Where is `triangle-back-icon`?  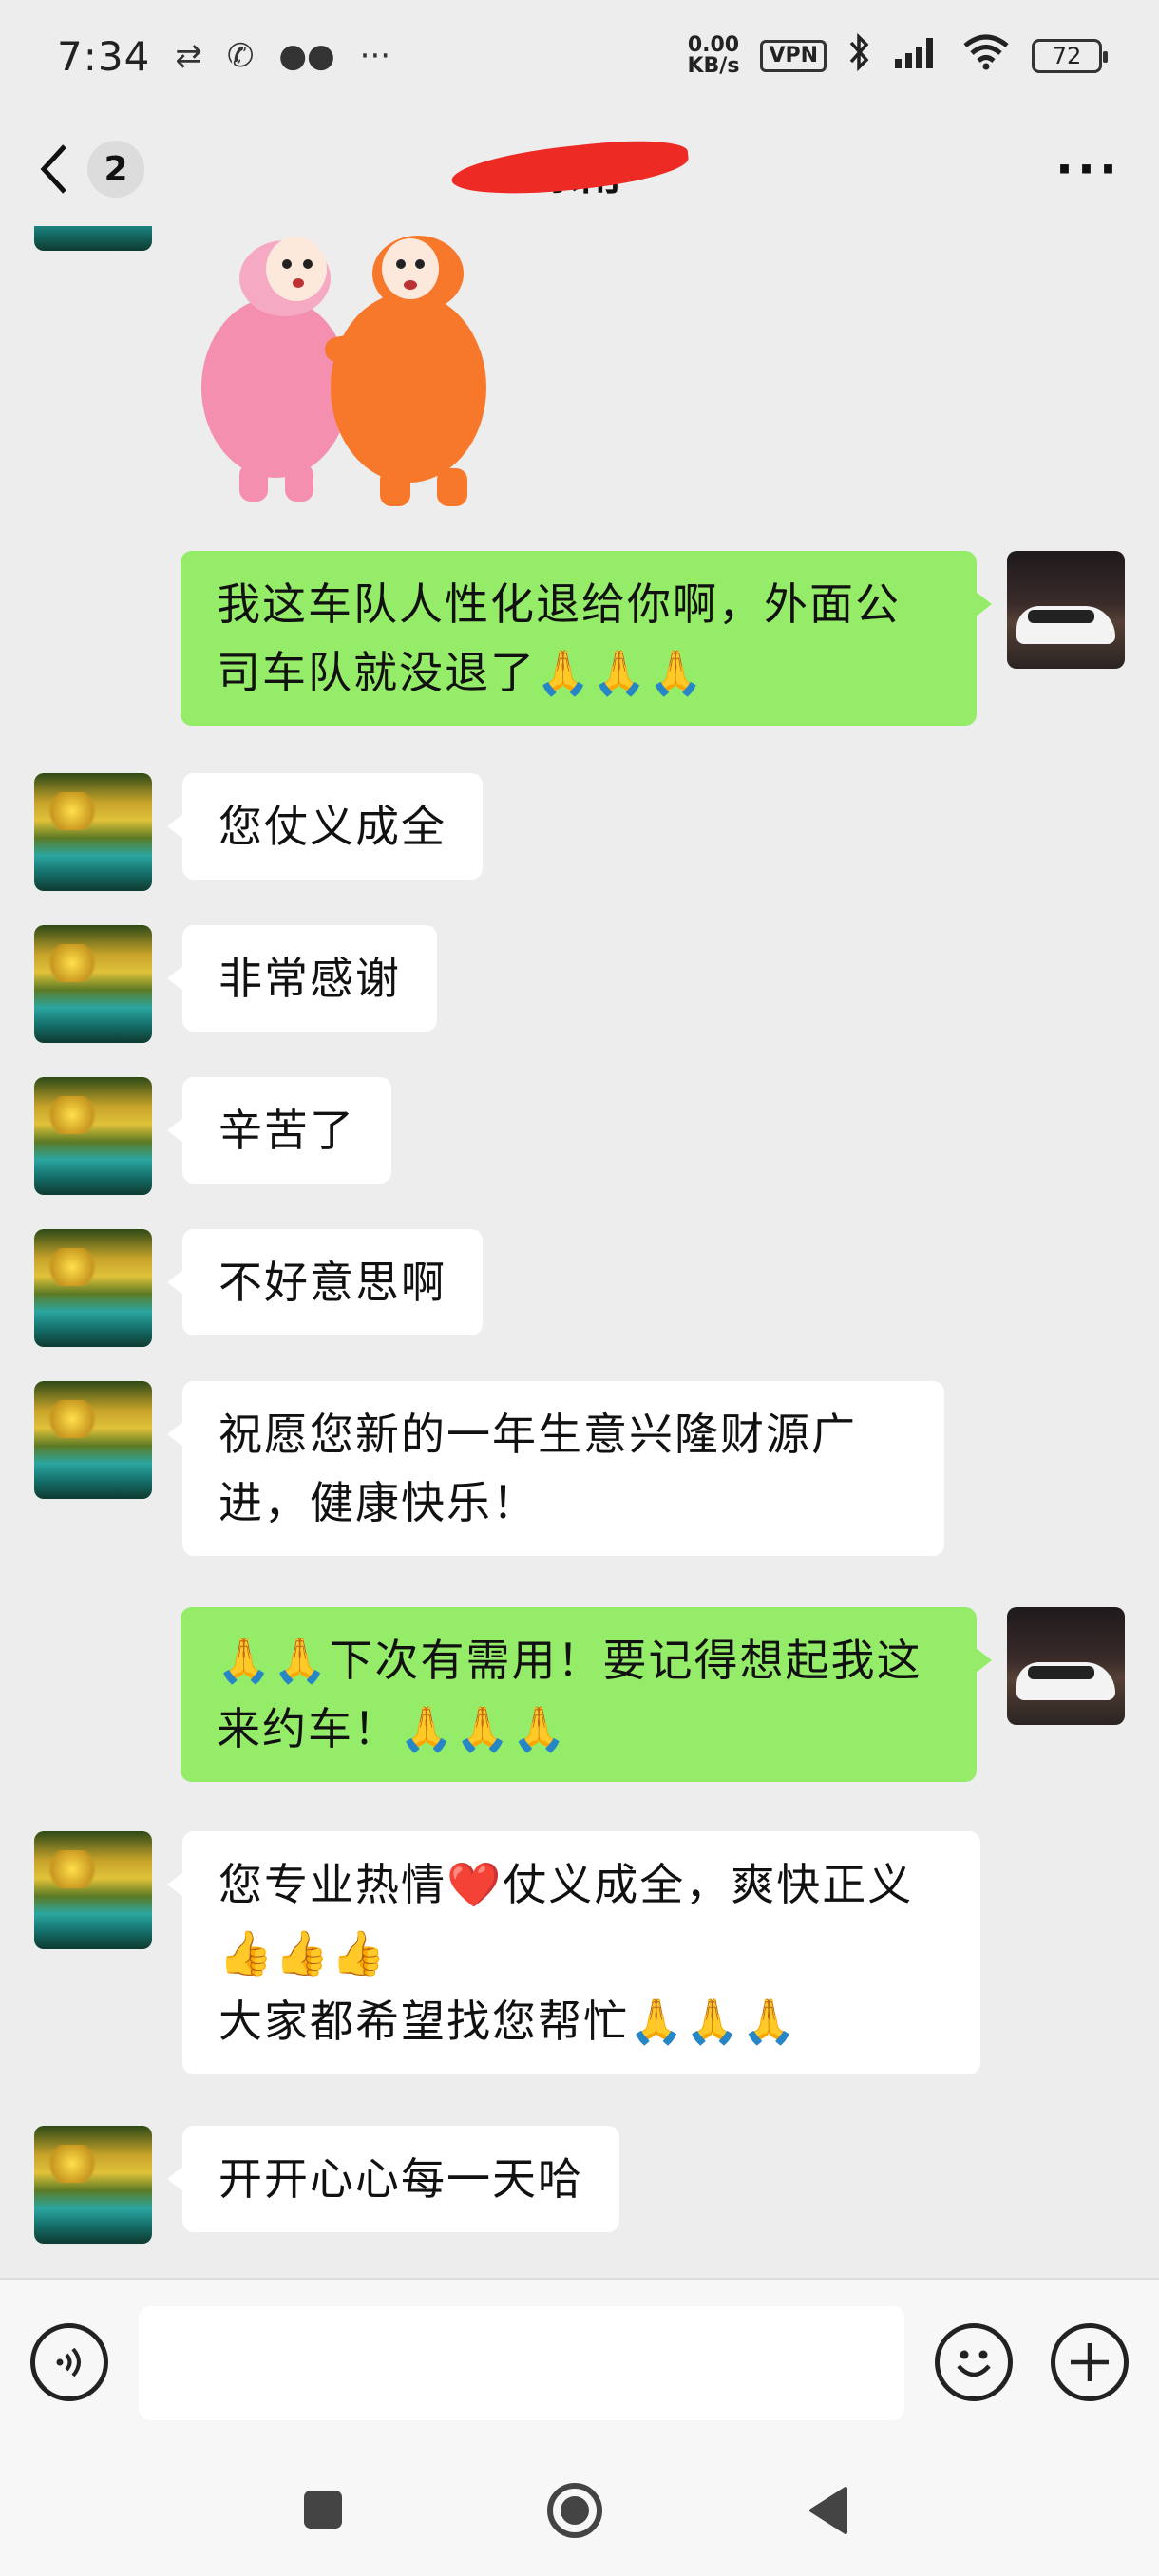 triangle-back-icon is located at coordinates (828, 2510).